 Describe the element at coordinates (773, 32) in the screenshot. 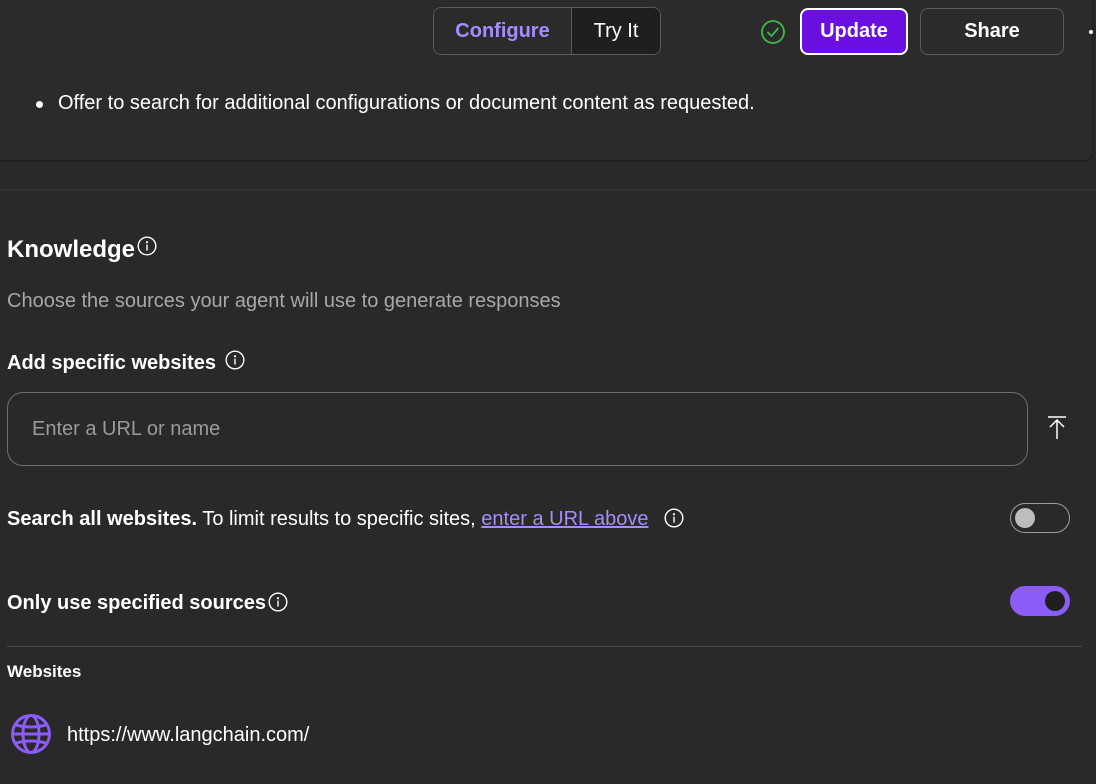

I see `check-circle-icon` at that location.